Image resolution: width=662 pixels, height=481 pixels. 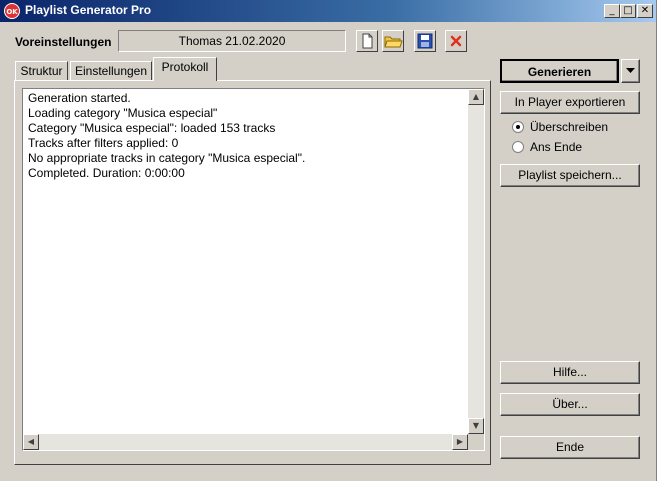 I want to click on scroll-up-icon: ▲, so click(x=476, y=97).